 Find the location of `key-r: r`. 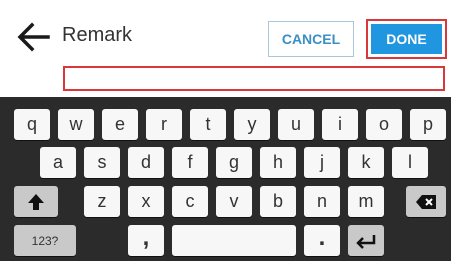

key-r: r is located at coordinates (164, 124).